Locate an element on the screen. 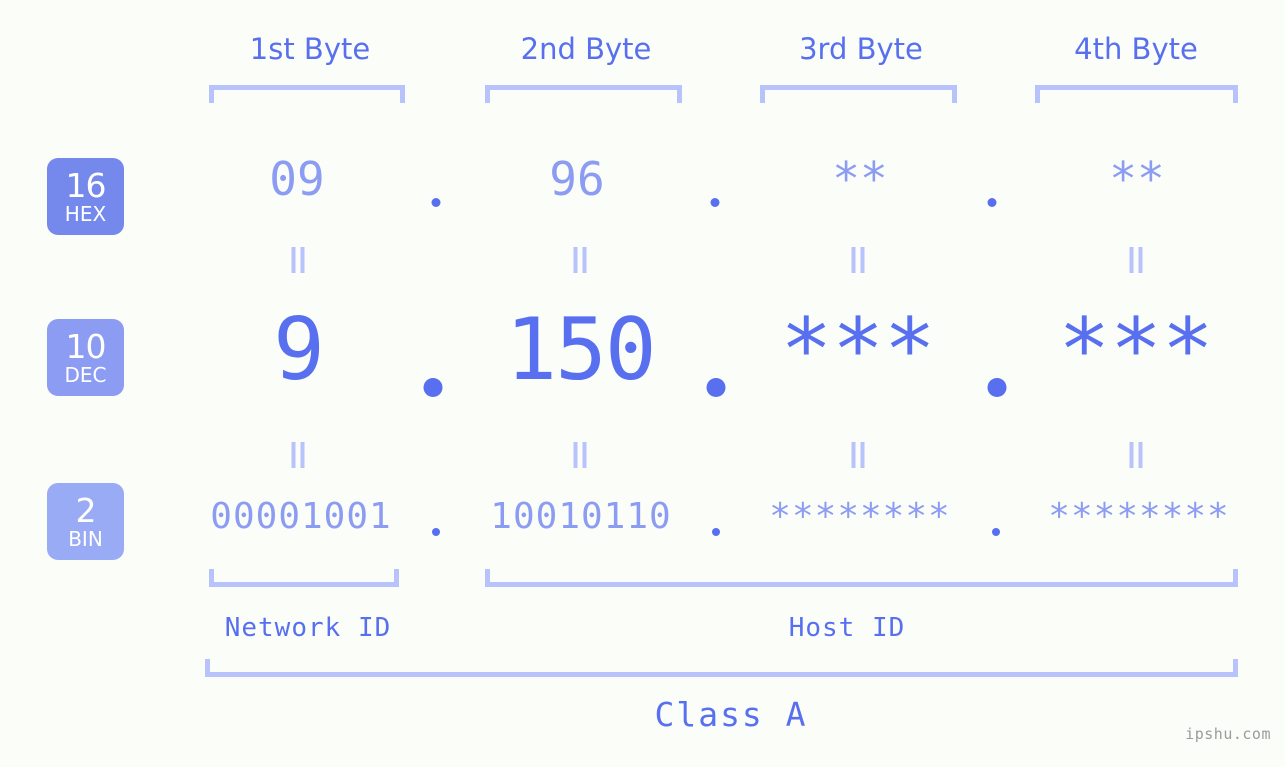  class-label: Class A is located at coordinates (731, 714).